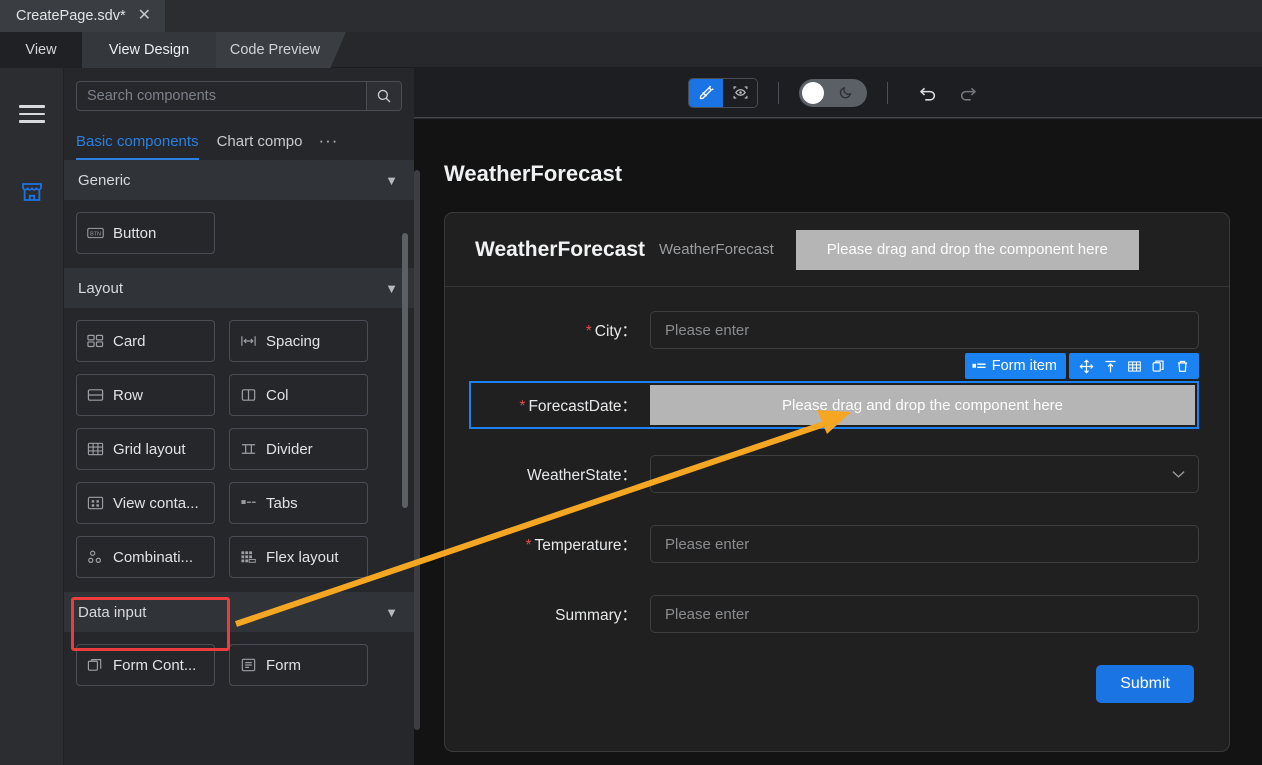 The height and width of the screenshot is (765, 1262). I want to click on component-card: Card, so click(145, 341).